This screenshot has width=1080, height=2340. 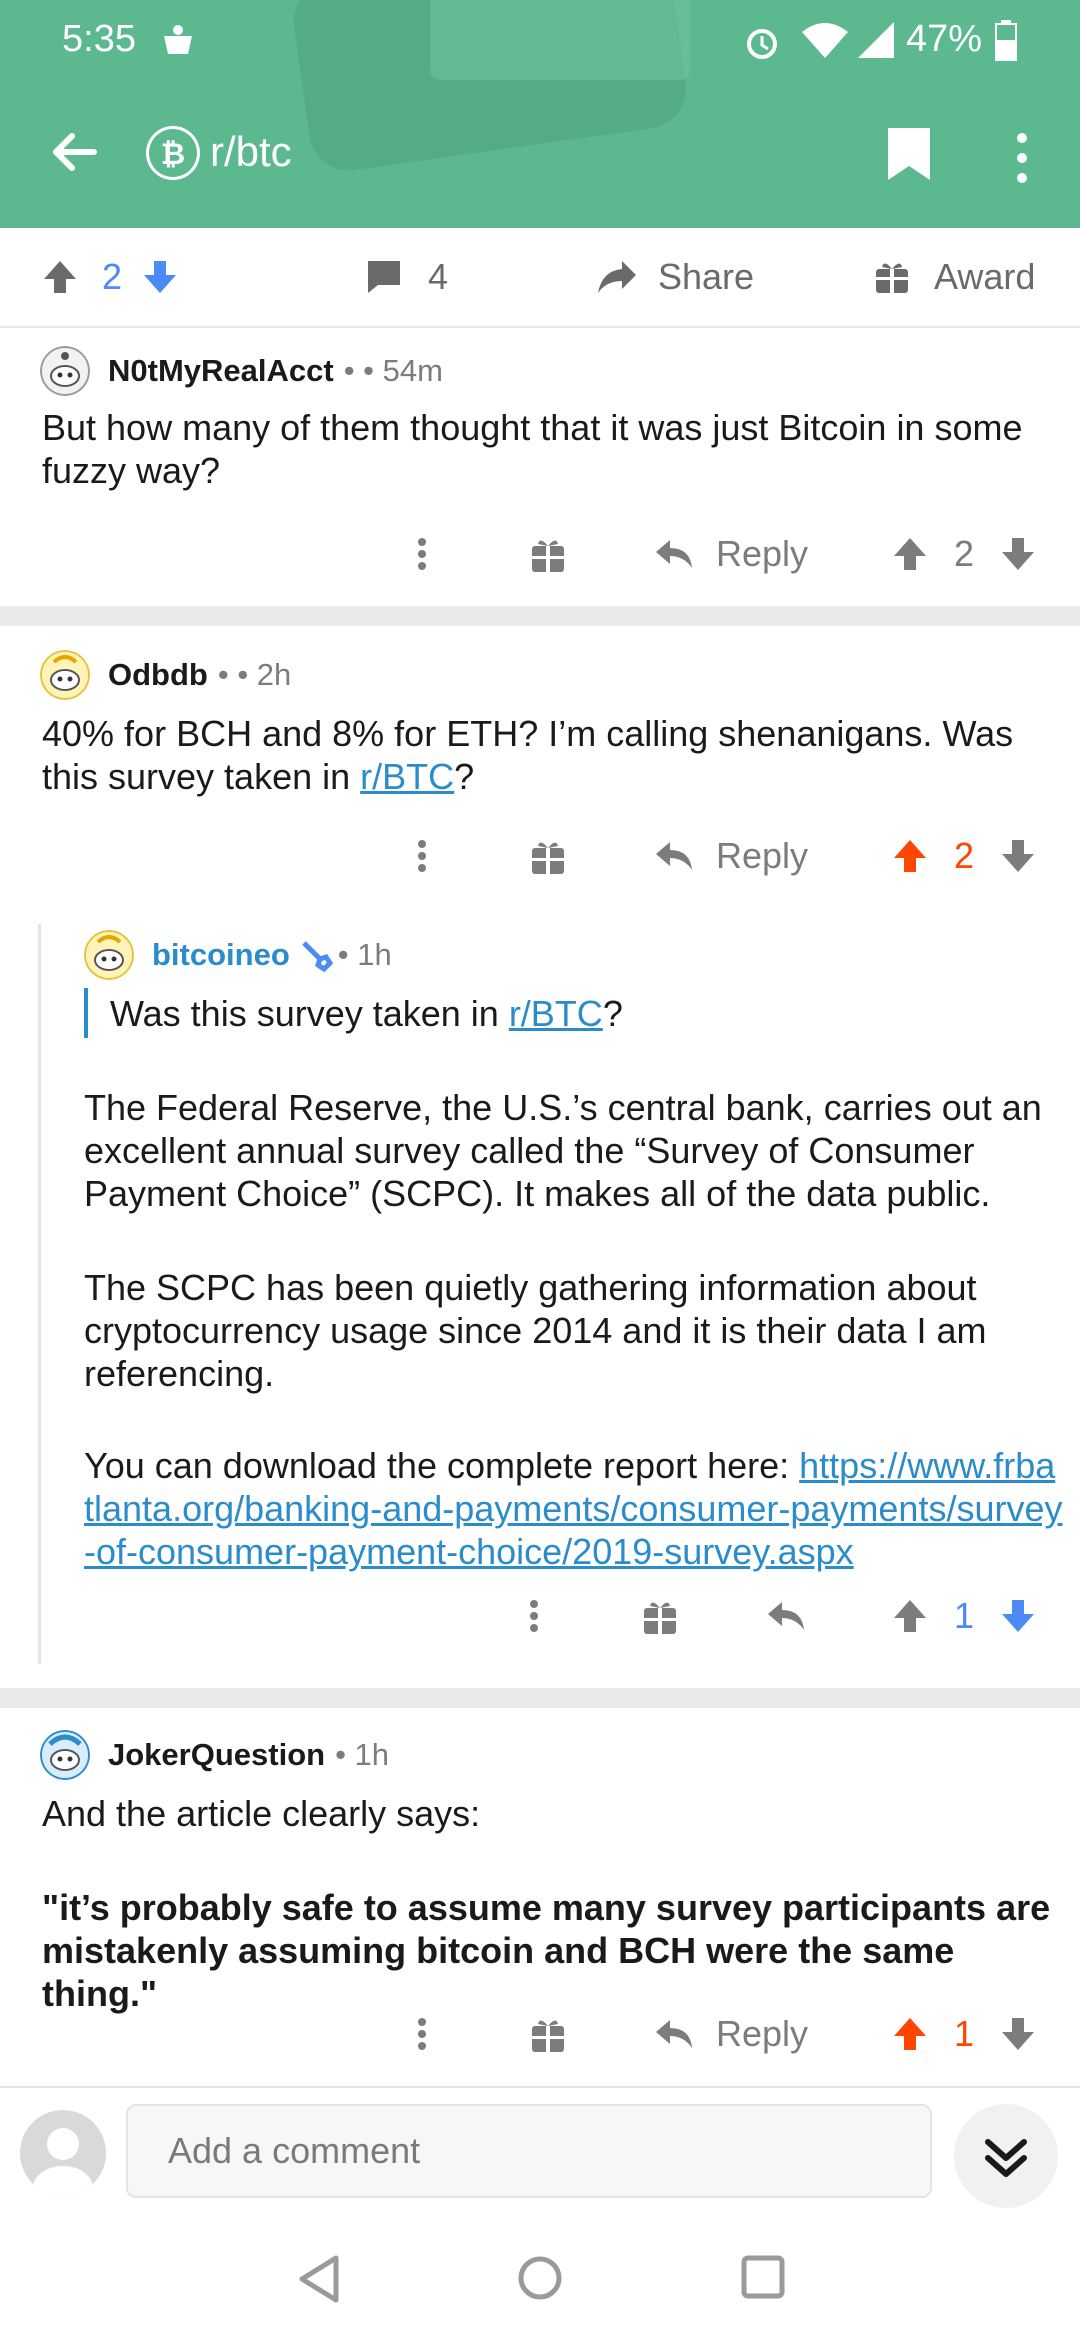 What do you see at coordinates (221, 371) in the screenshot?
I see `comment-username: N0tMyRealAcct` at bounding box center [221, 371].